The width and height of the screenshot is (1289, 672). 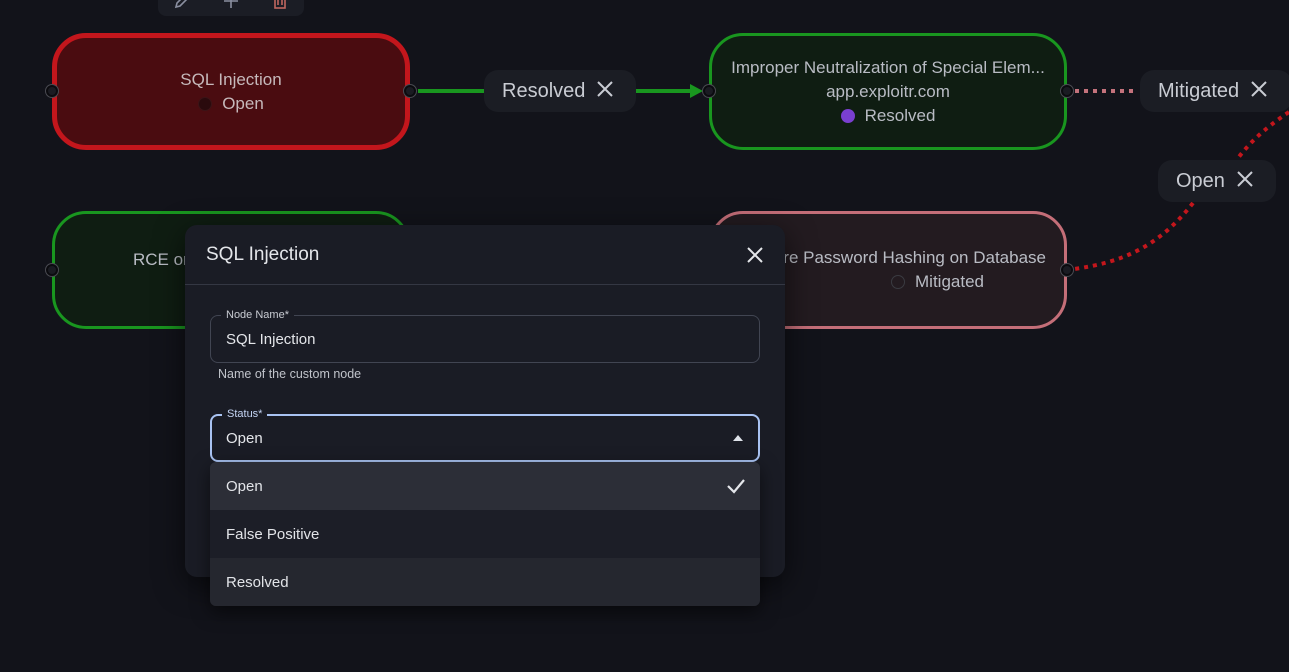 What do you see at coordinates (273, 534) in the screenshot?
I see `option-label: False Positive` at bounding box center [273, 534].